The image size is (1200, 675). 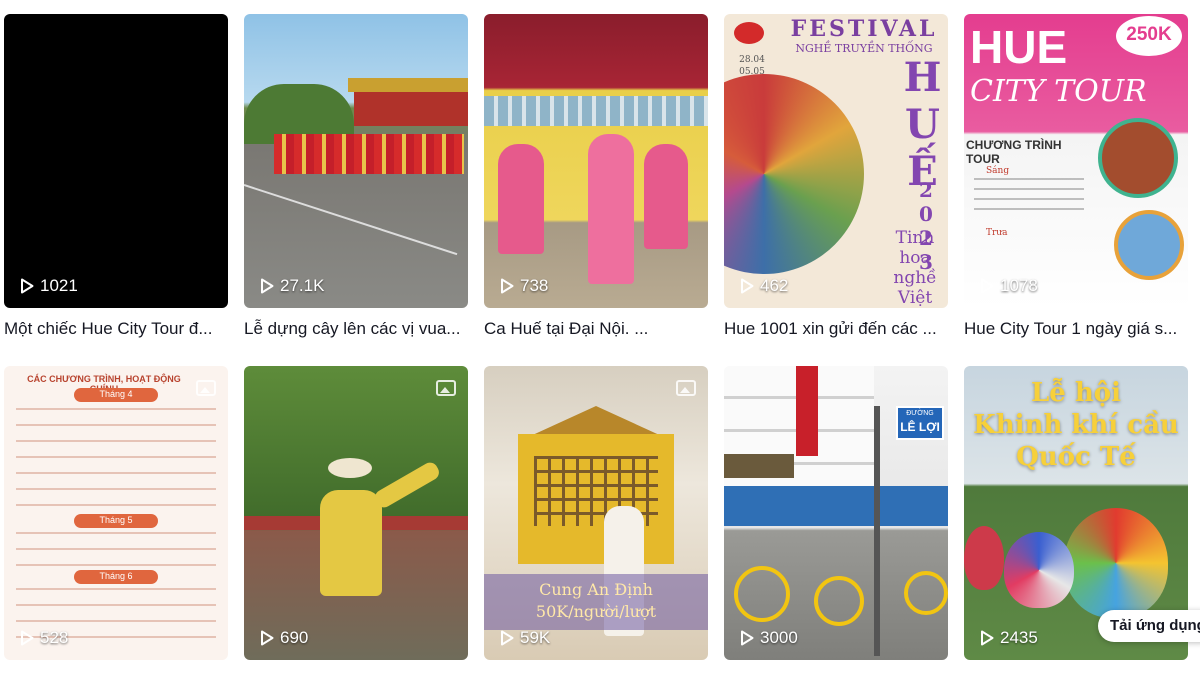 What do you see at coordinates (920, 413) in the screenshot?
I see `street-sign-top: ĐƯỜNG` at bounding box center [920, 413].